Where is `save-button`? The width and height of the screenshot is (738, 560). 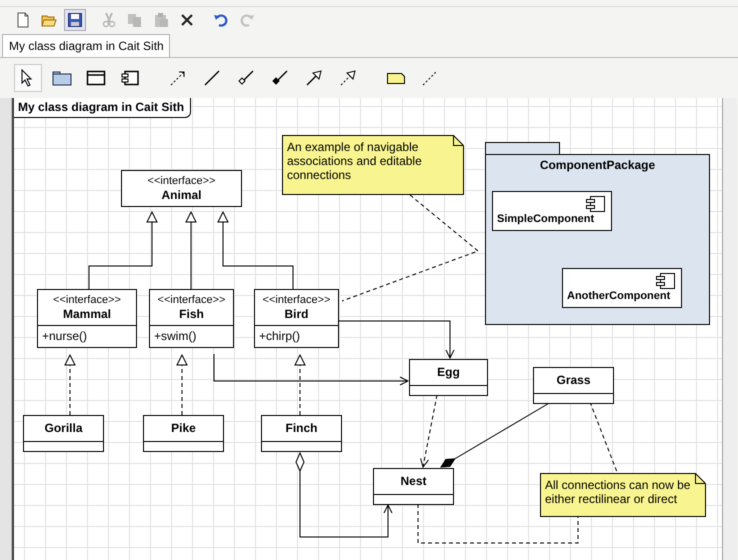 save-button is located at coordinates (75, 20).